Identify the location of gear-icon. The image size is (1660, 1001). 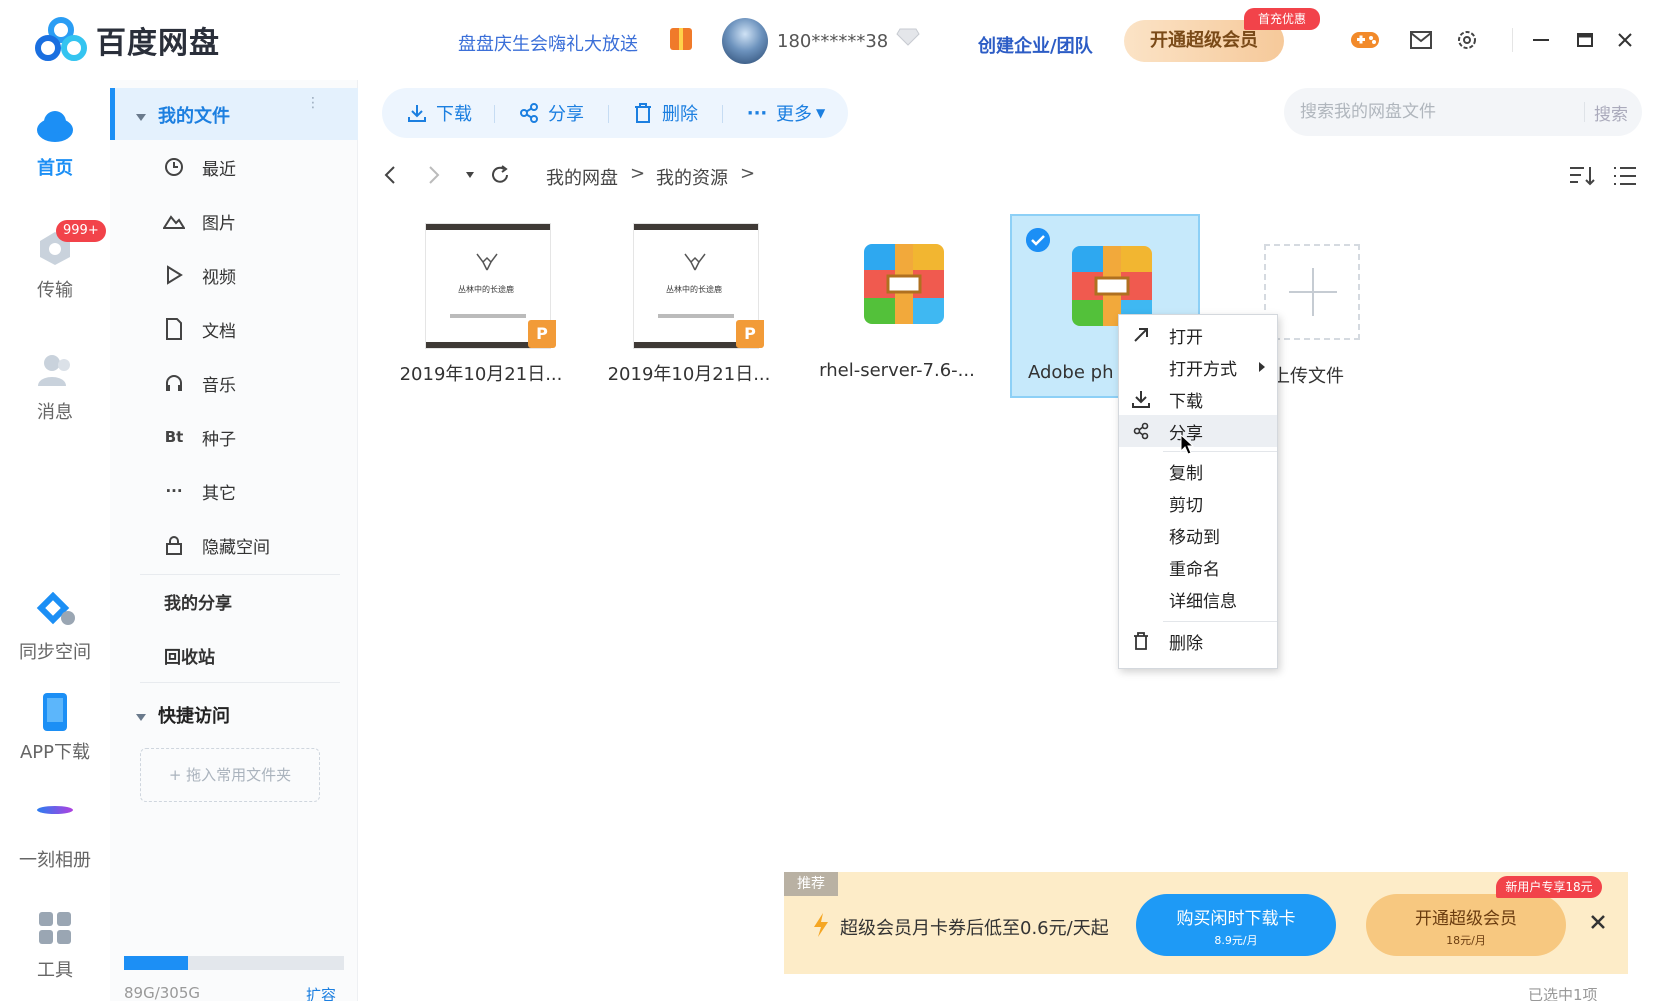
(1467, 40).